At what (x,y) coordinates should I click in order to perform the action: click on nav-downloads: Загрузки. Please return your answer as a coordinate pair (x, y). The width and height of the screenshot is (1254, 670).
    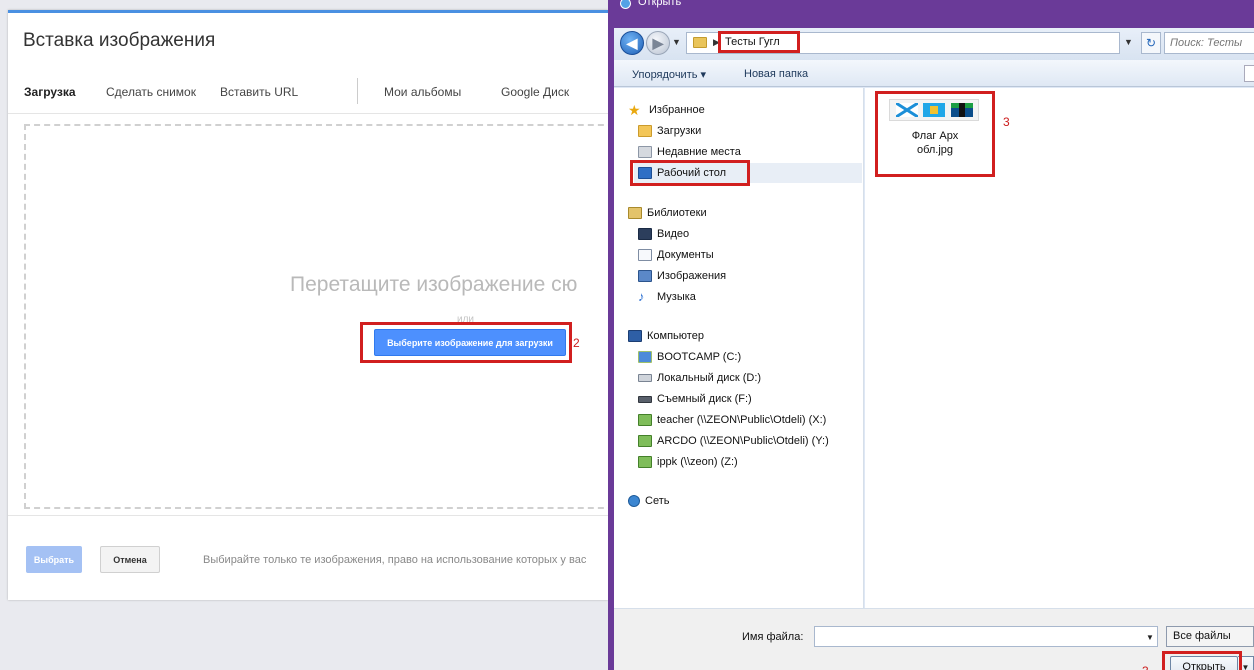
    Looking at the image, I should click on (669, 131).